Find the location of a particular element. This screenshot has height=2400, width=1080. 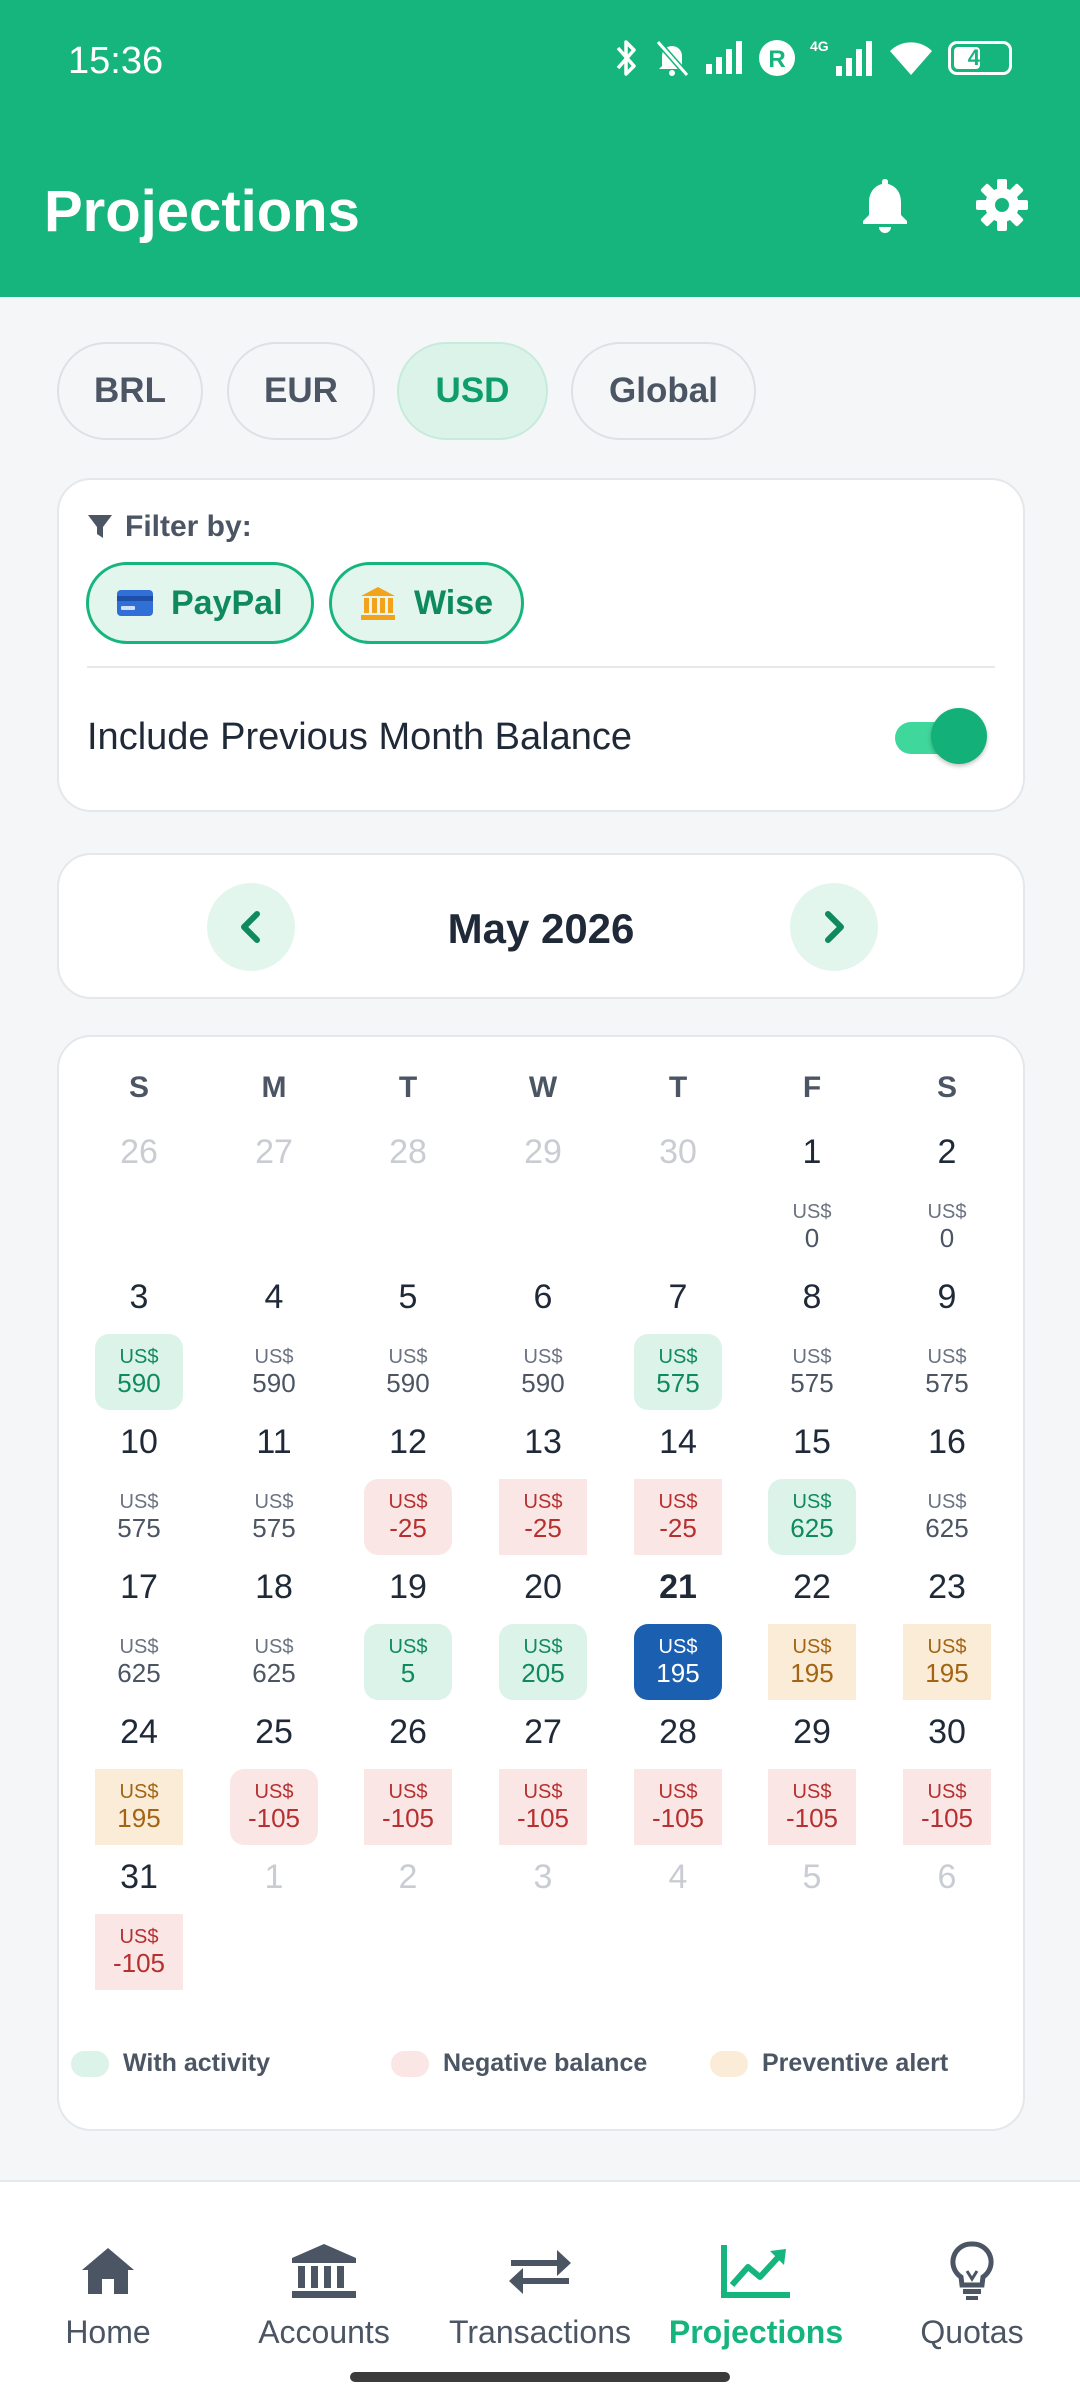

account-filter-paypal: PayPal is located at coordinates (200, 603).